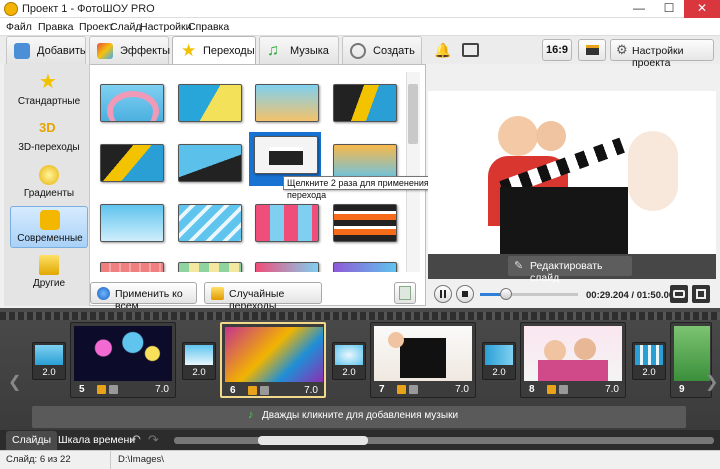 The width and height of the screenshot is (720, 469). I want to click on tab-add: Добавить, so click(46, 50).